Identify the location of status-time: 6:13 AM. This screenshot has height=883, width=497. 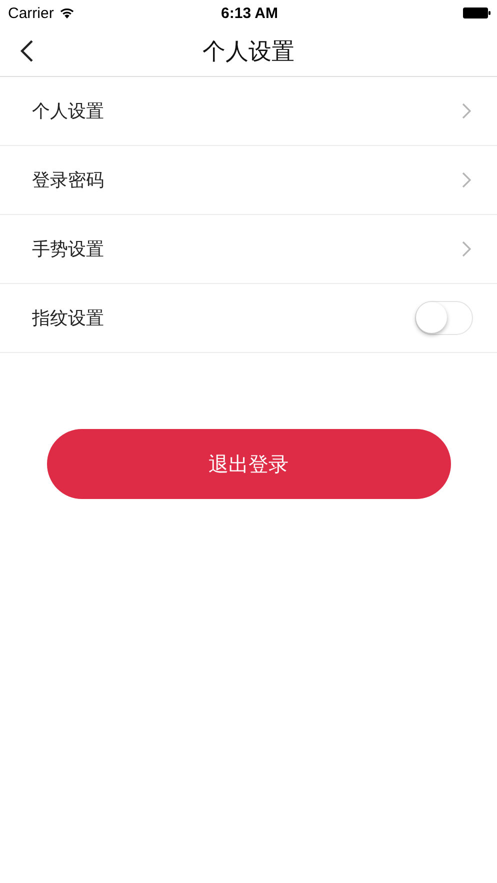
(249, 13).